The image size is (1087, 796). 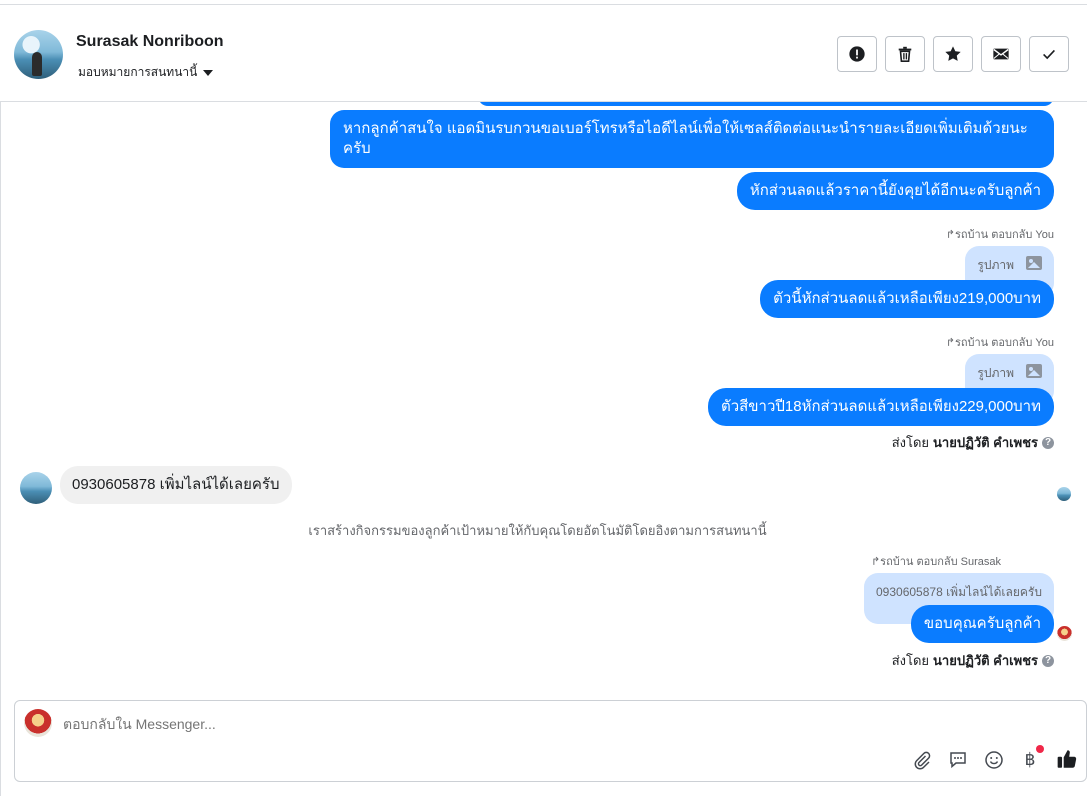 I want to click on like-button, so click(x=1067, y=759).